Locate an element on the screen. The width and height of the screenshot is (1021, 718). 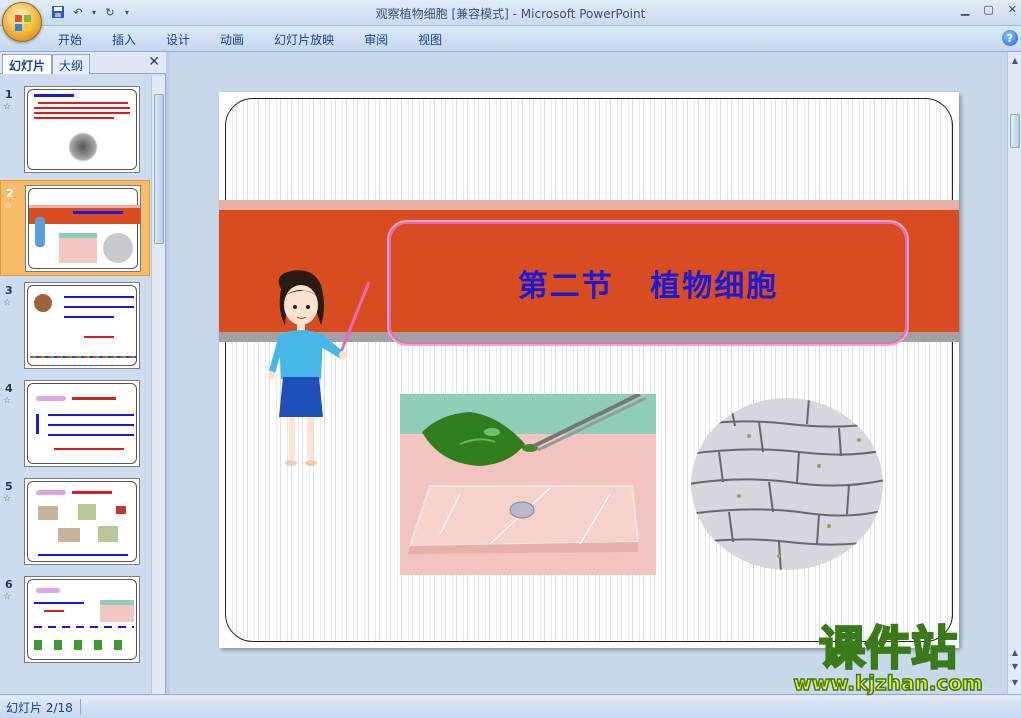
tab-outline: 大纲 is located at coordinates (71, 64).